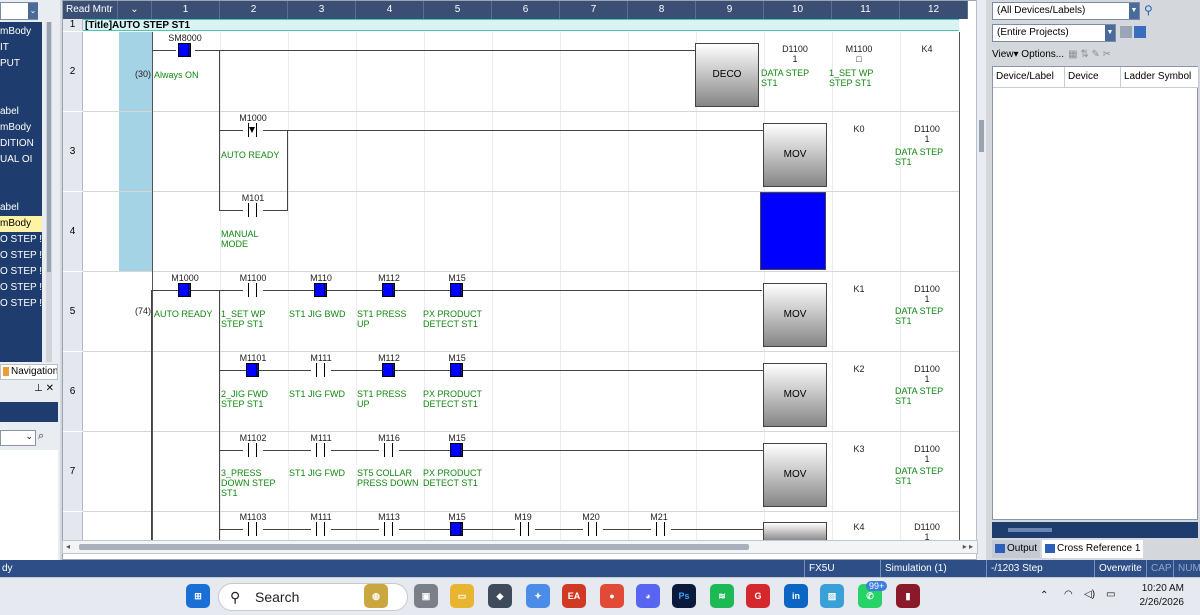 This screenshot has height=615, width=1200. I want to click on chrome-icon: ●, so click(612, 596).